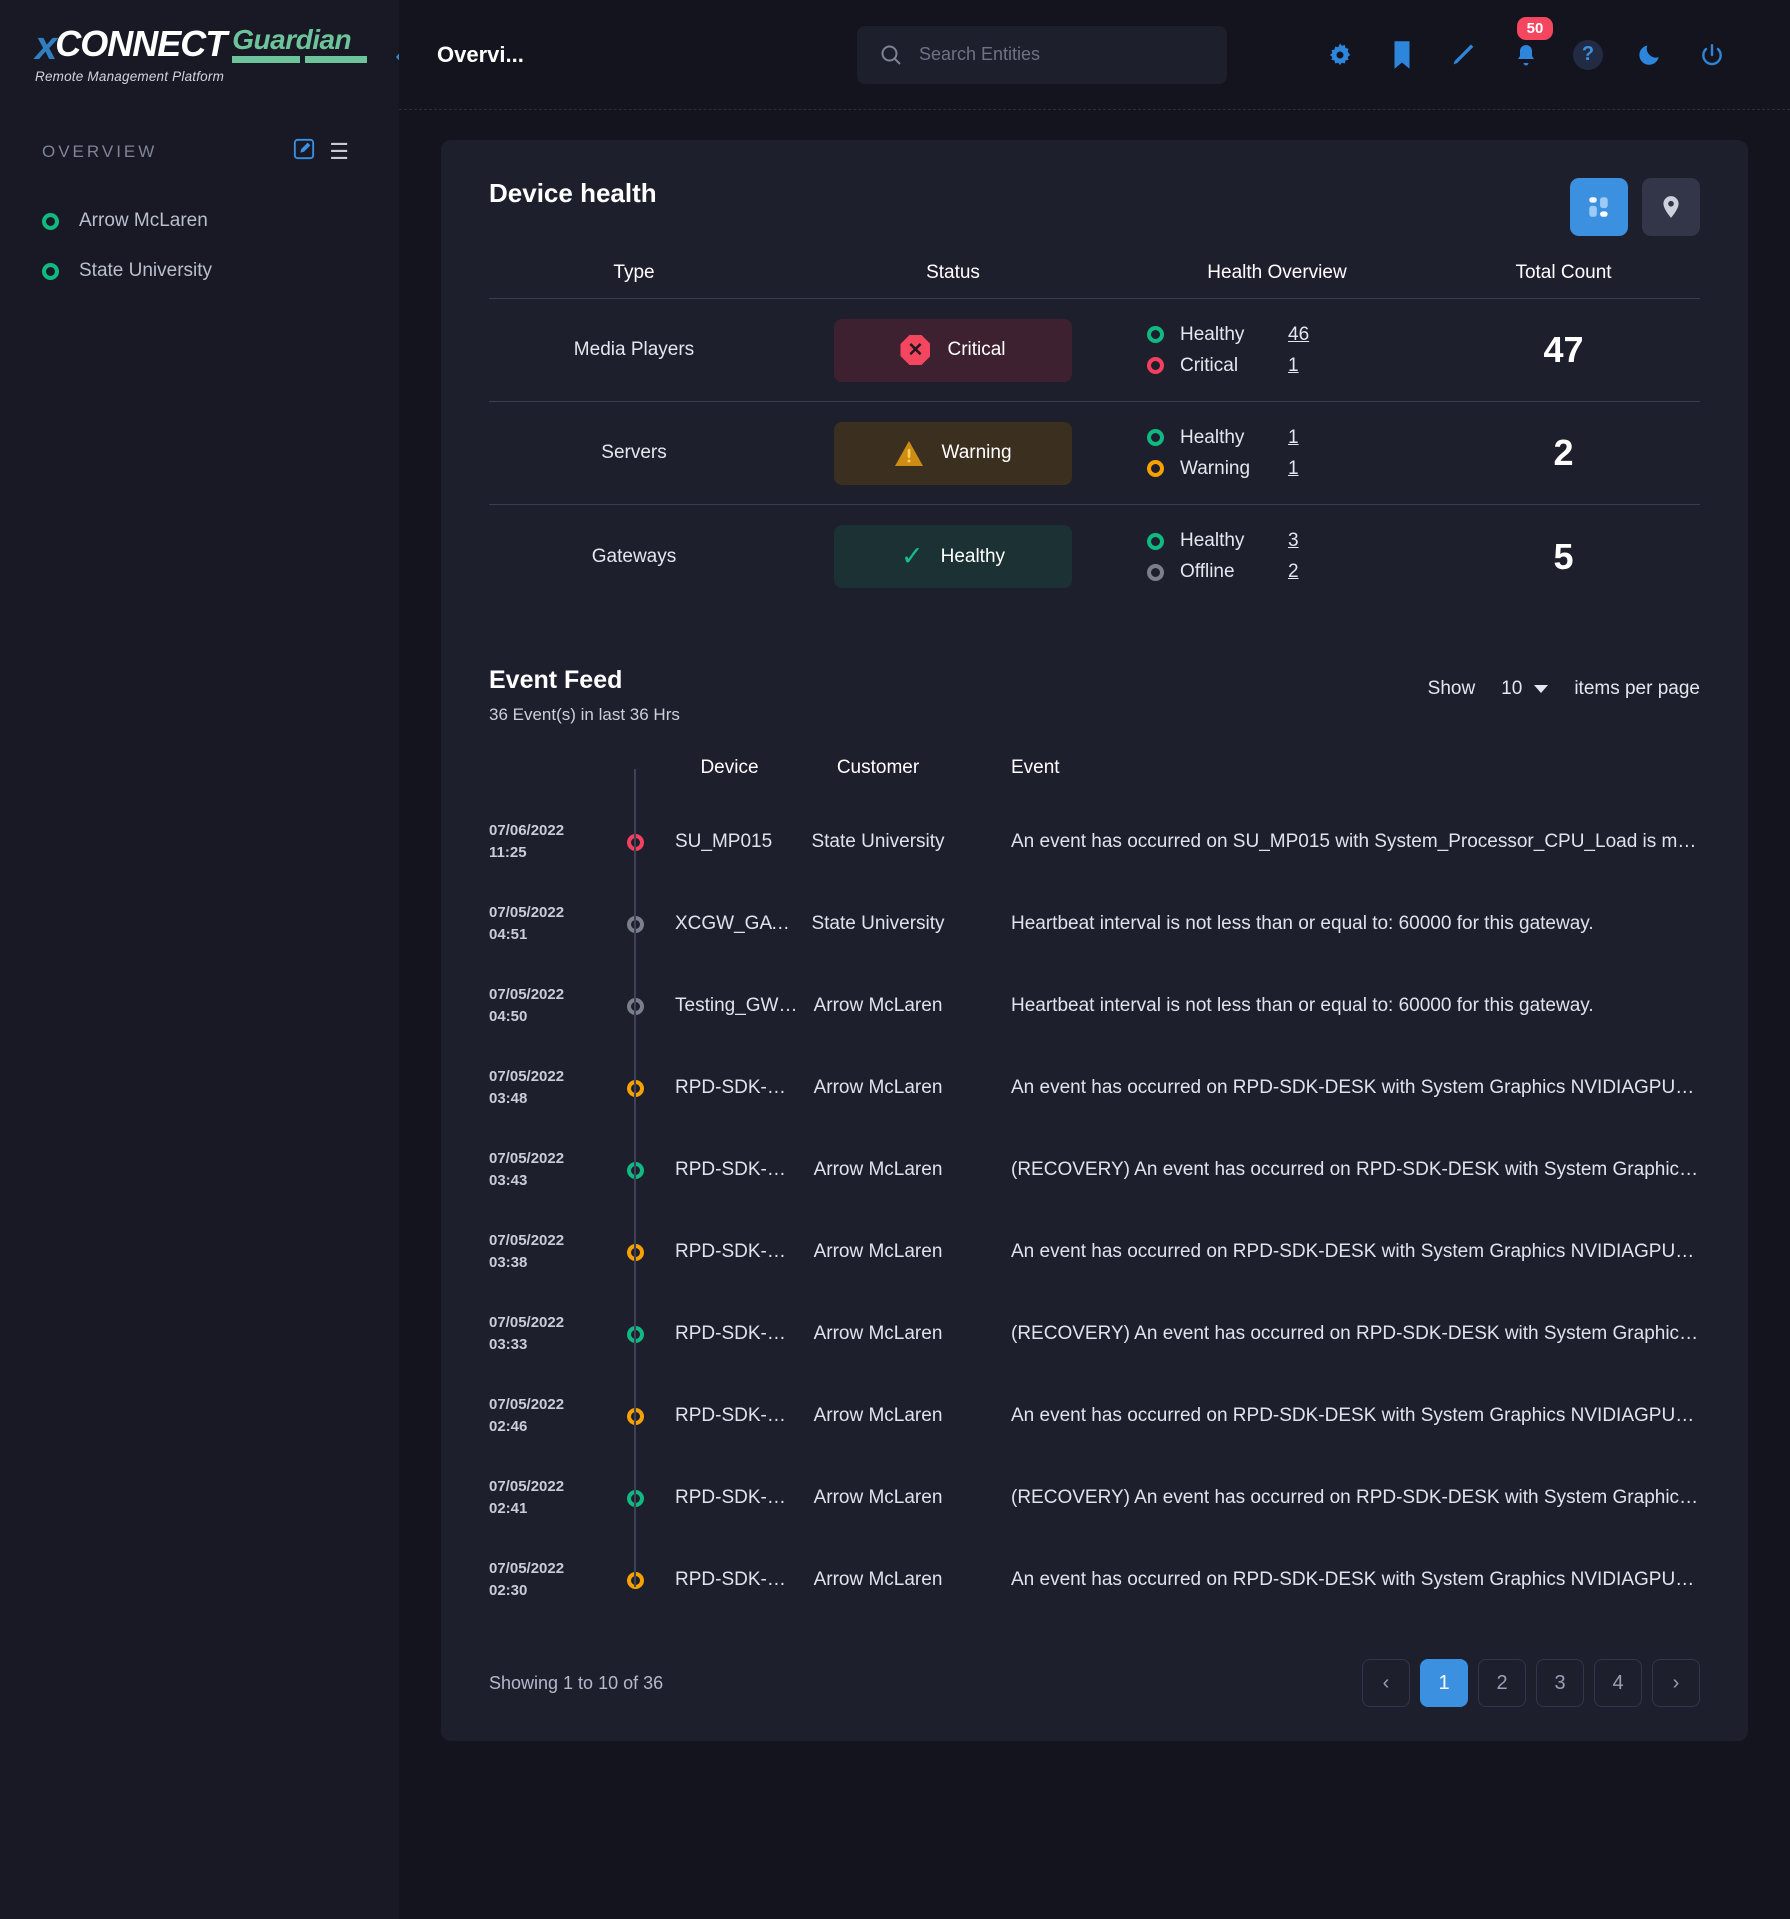 Image resolution: width=1790 pixels, height=1919 pixels. I want to click on event-timestamp: 07/05/2022 02:41, so click(527, 1497).